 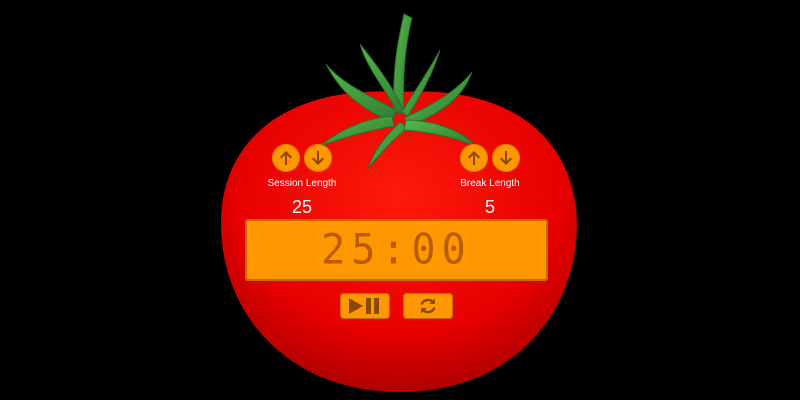 What do you see at coordinates (490, 183) in the screenshot?
I see `break-length-label: Break Length` at bounding box center [490, 183].